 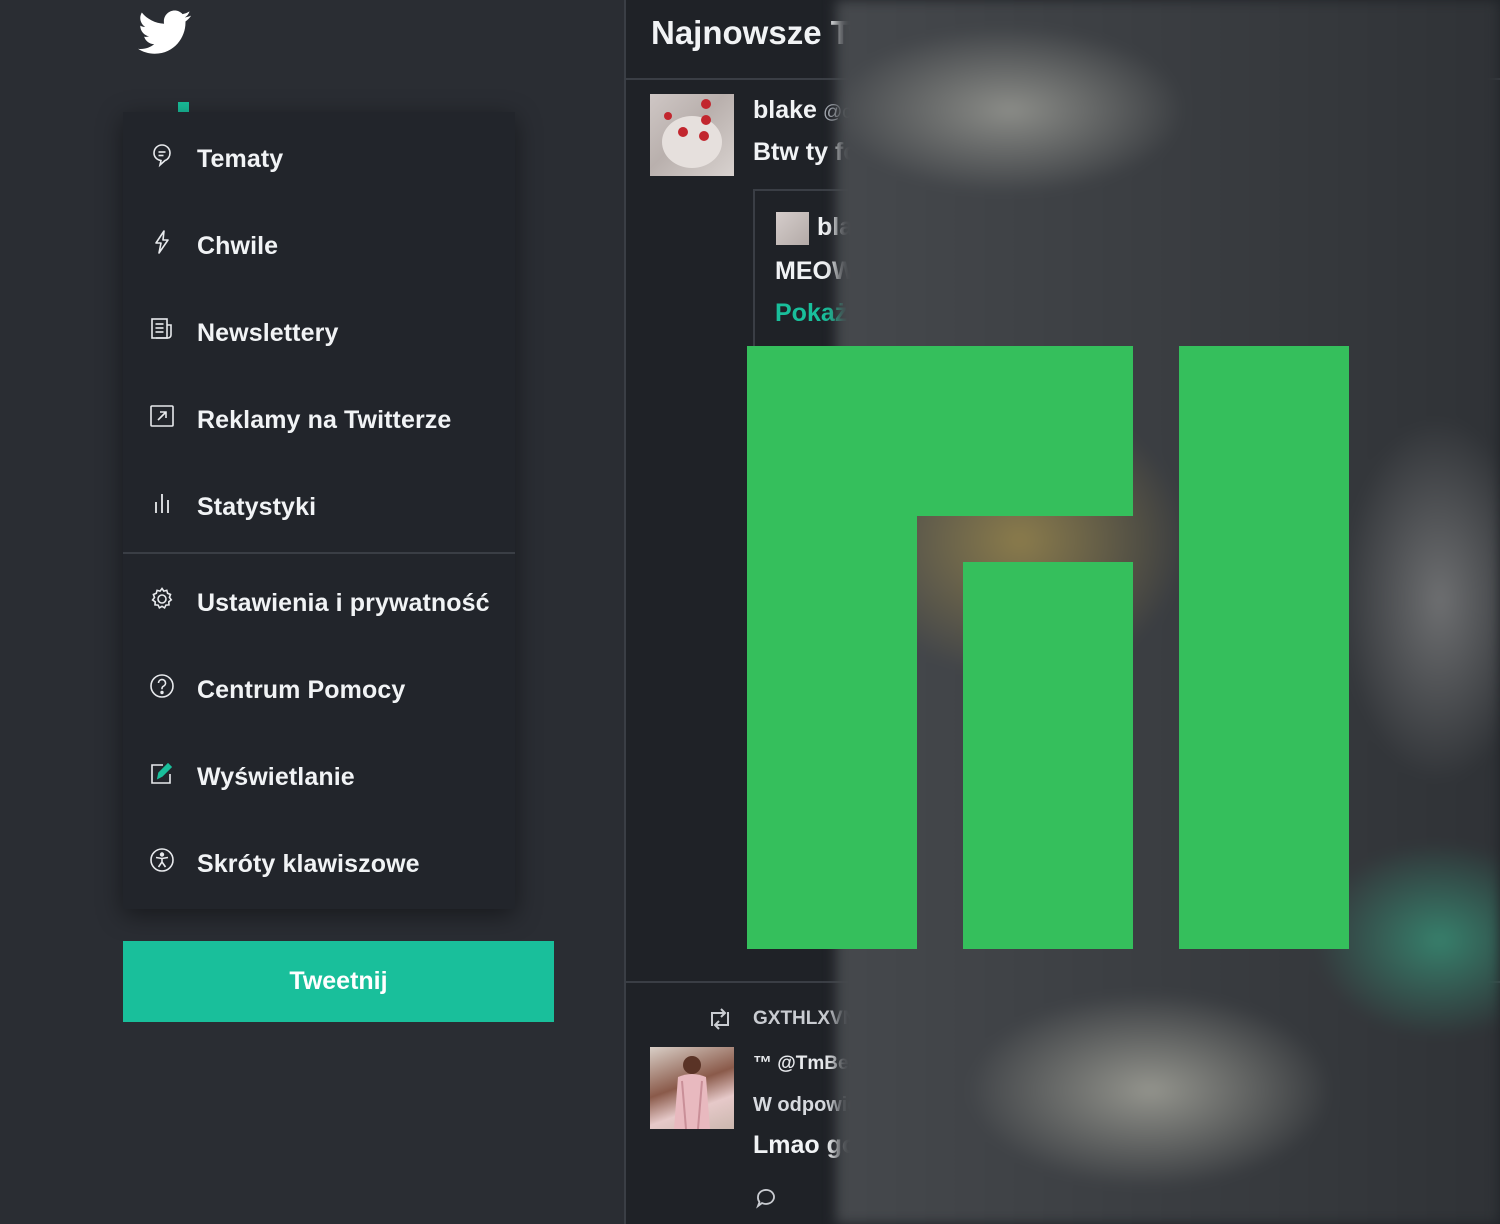 What do you see at coordinates (162, 242) in the screenshot?
I see `lightning-icon` at bounding box center [162, 242].